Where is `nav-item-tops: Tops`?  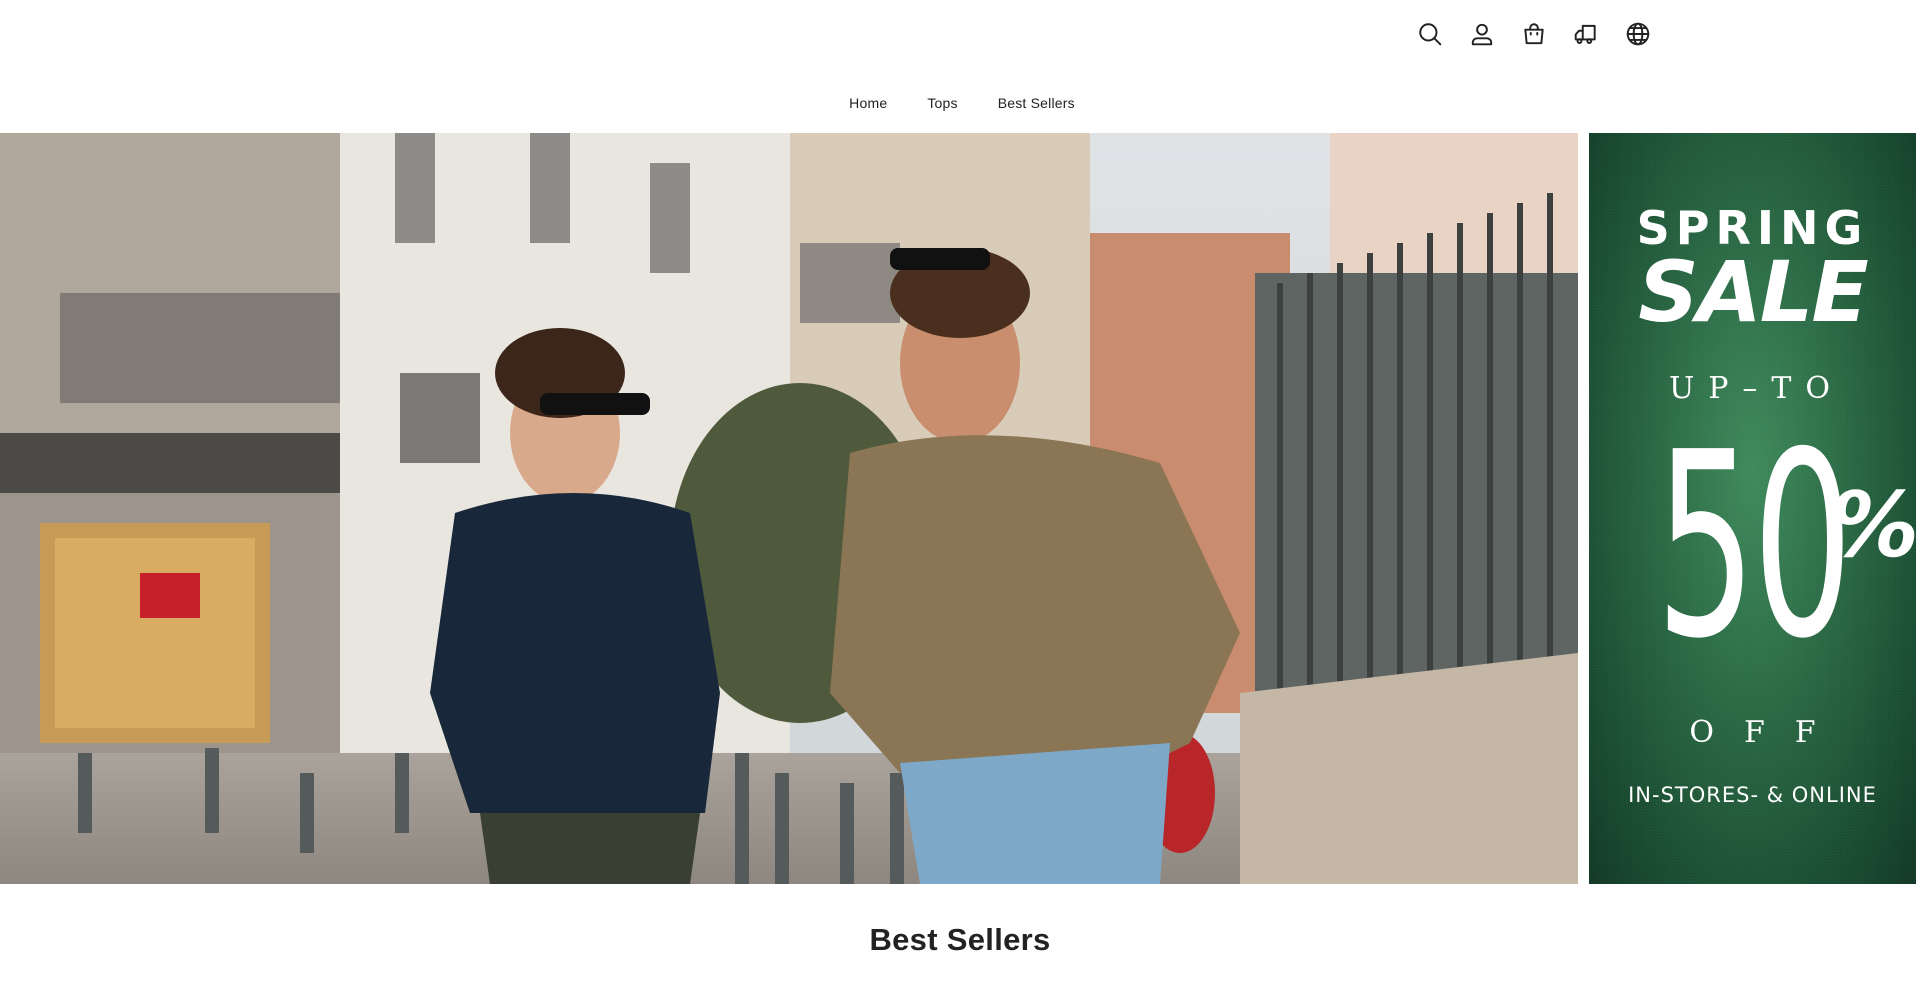 nav-item-tops: Tops is located at coordinates (942, 103).